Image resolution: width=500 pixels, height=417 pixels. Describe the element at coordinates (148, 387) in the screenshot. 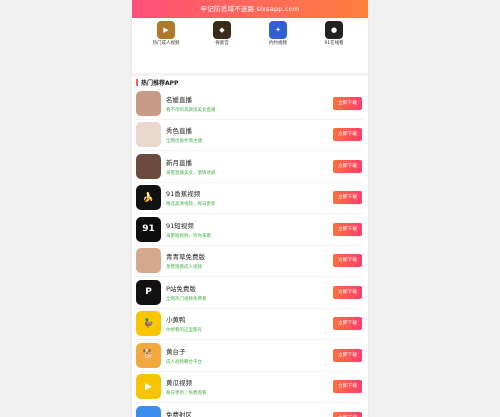

I see `cucumber-video-app-icon: ▶` at that location.